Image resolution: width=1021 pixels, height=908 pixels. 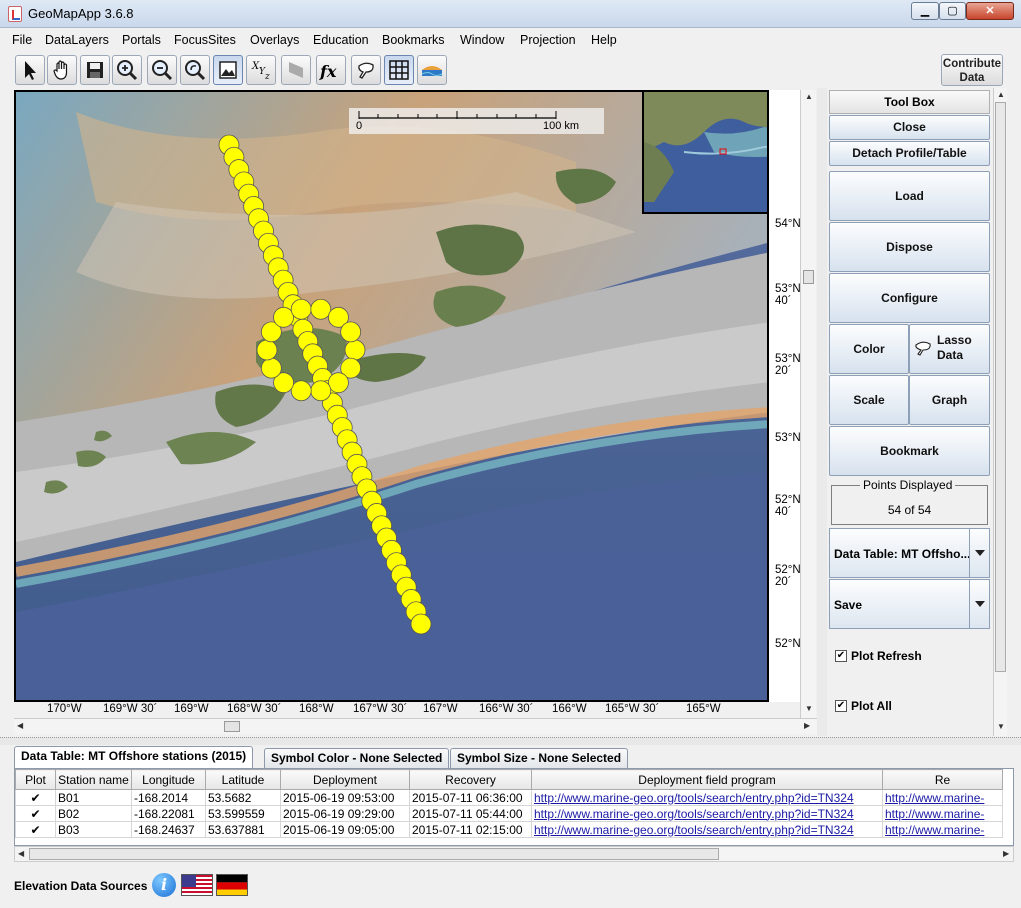 What do you see at coordinates (328, 71) in the screenshot?
I see `svg-text: fx` at bounding box center [328, 71].